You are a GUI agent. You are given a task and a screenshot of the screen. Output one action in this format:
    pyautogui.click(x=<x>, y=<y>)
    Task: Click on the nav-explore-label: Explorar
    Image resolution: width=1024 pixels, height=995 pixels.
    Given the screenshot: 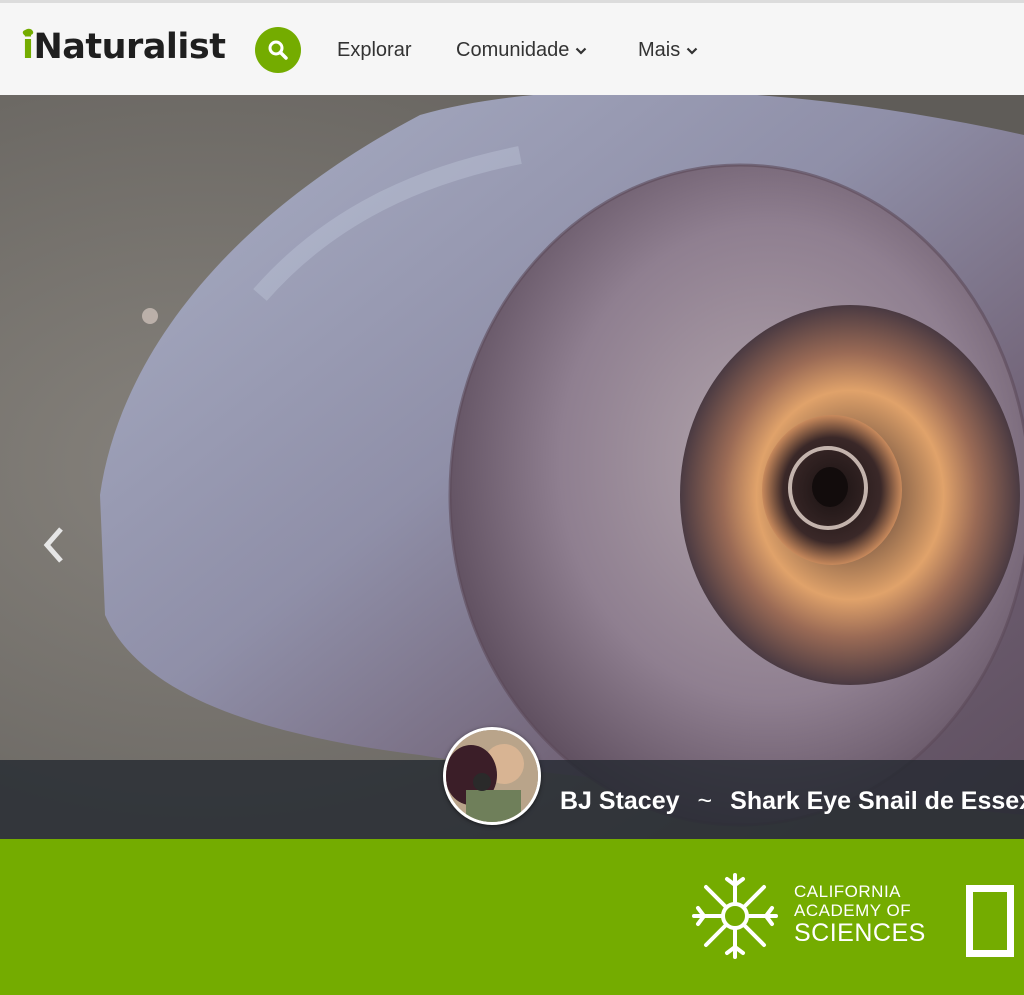 What is the action you would take?
    pyautogui.click(x=374, y=50)
    